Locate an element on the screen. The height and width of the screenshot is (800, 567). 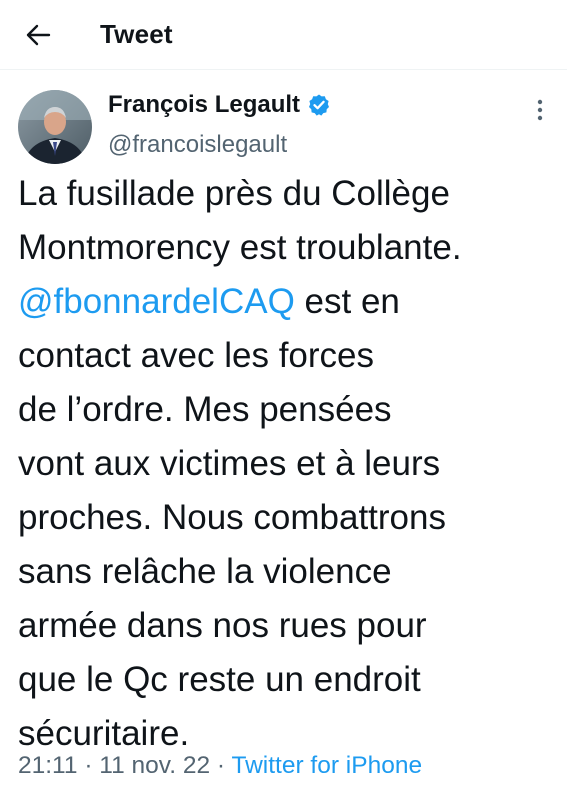
author-name-row: François Legault is located at coordinates (219, 105).